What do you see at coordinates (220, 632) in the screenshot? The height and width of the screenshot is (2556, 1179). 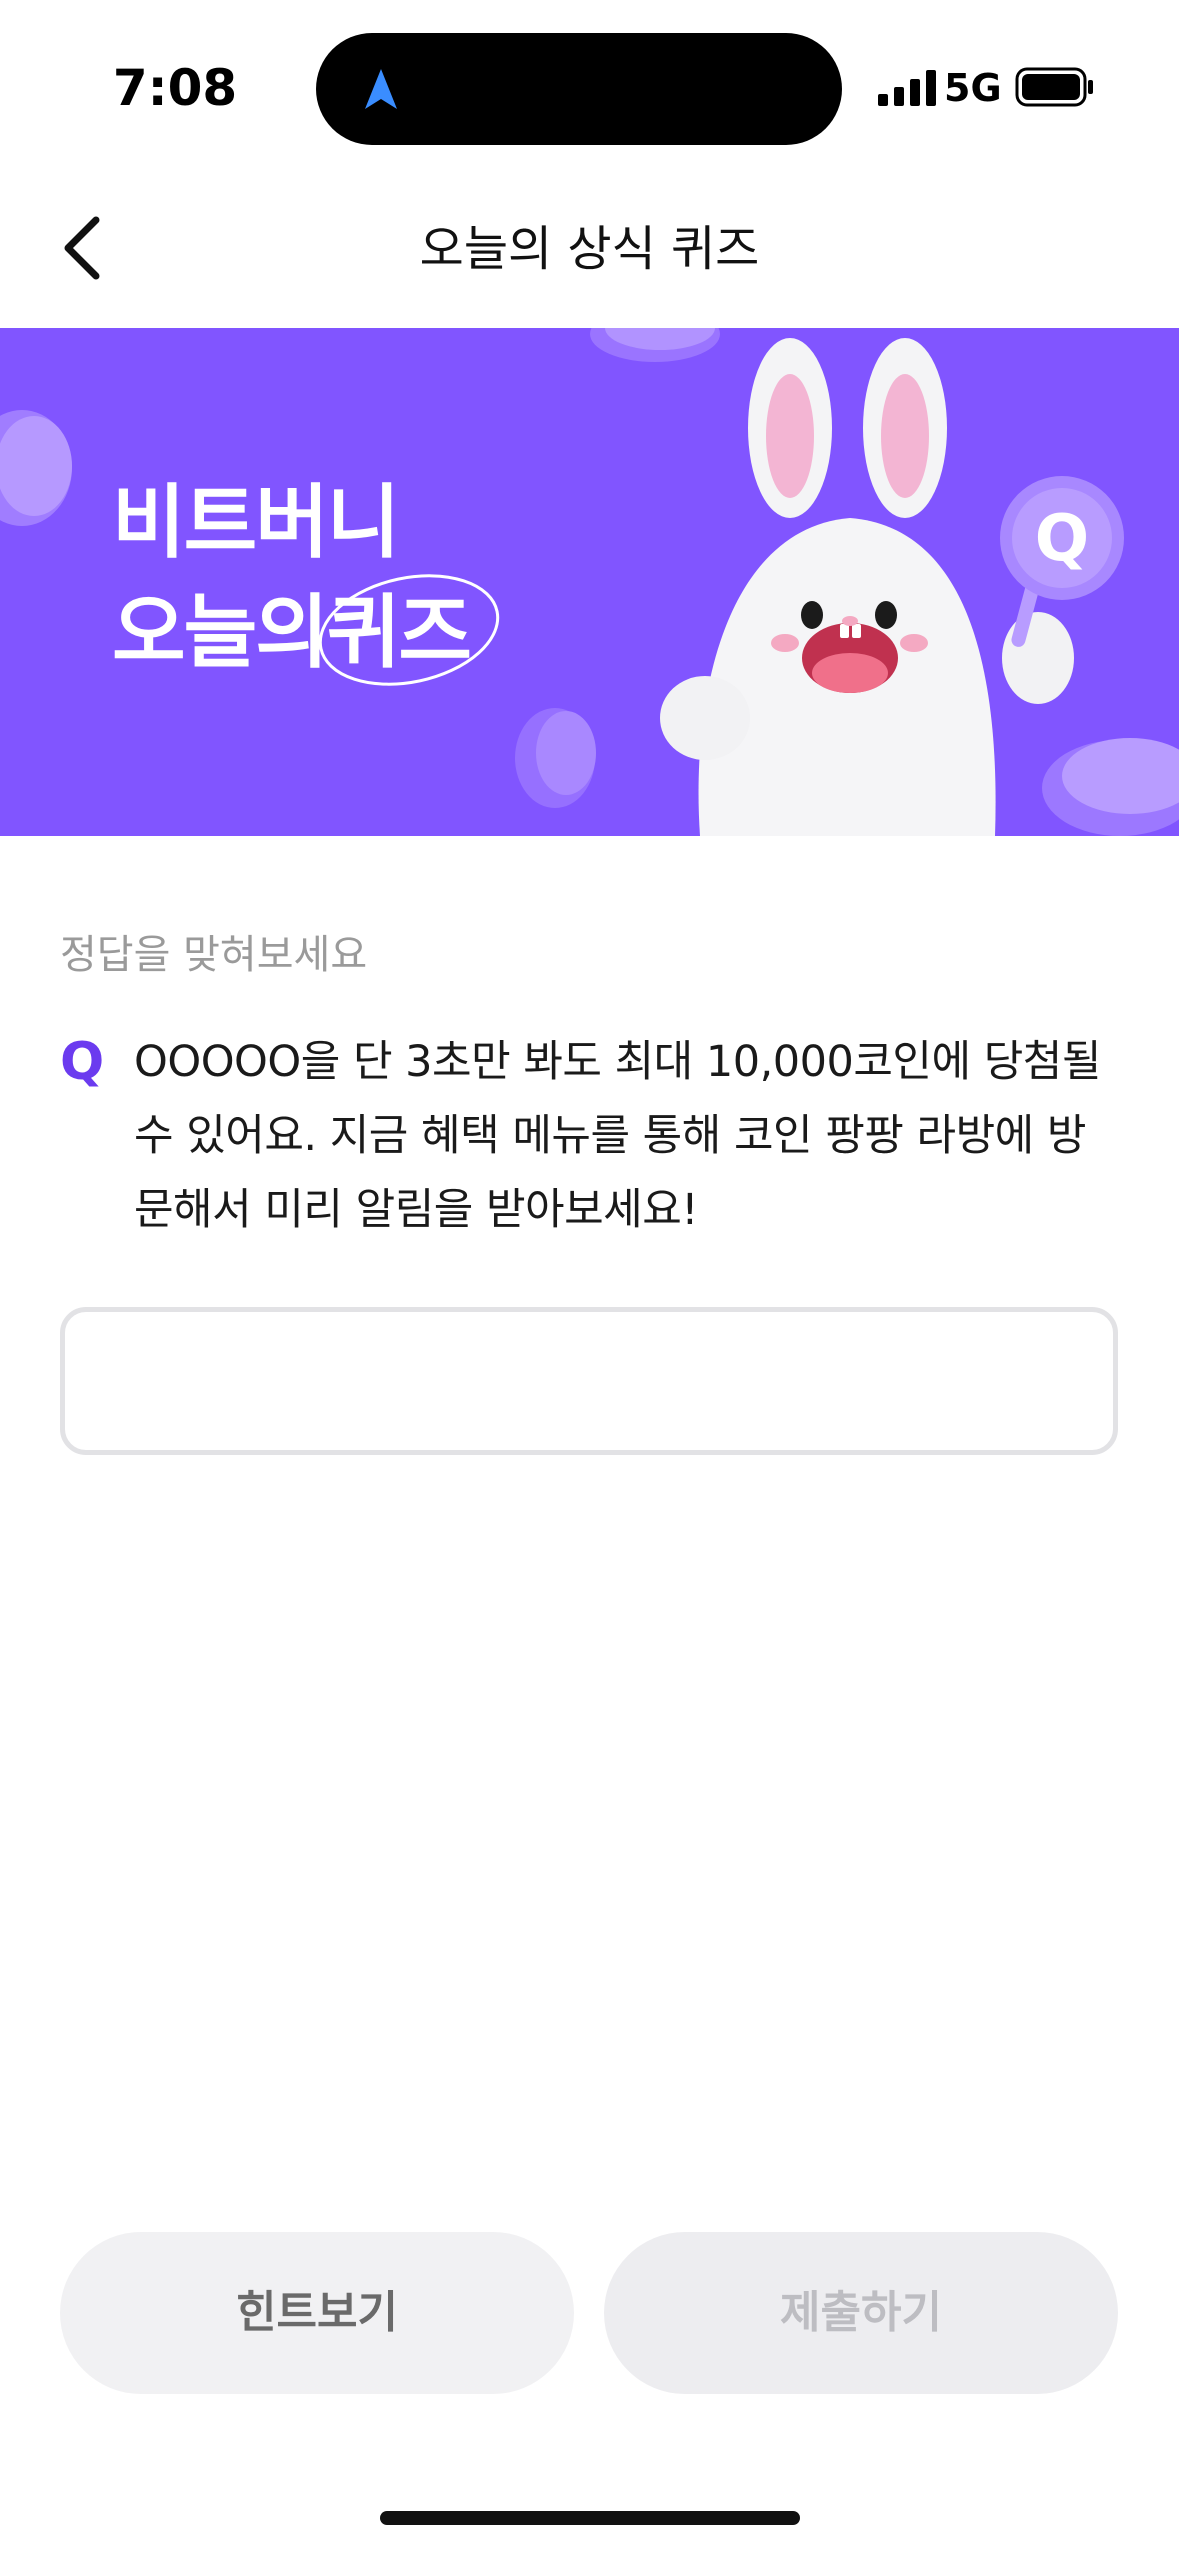 I see `banner-title-prefix: 오늘의` at bounding box center [220, 632].